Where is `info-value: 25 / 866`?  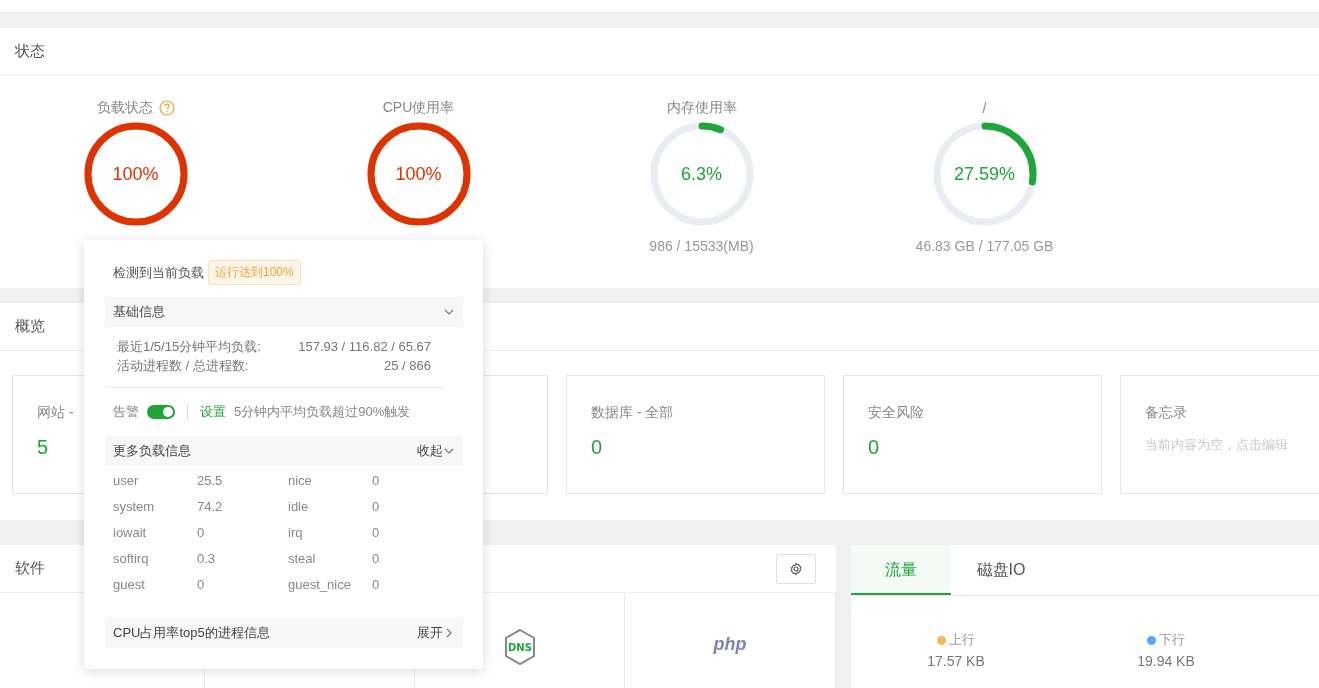 info-value: 25 / 866 is located at coordinates (407, 366).